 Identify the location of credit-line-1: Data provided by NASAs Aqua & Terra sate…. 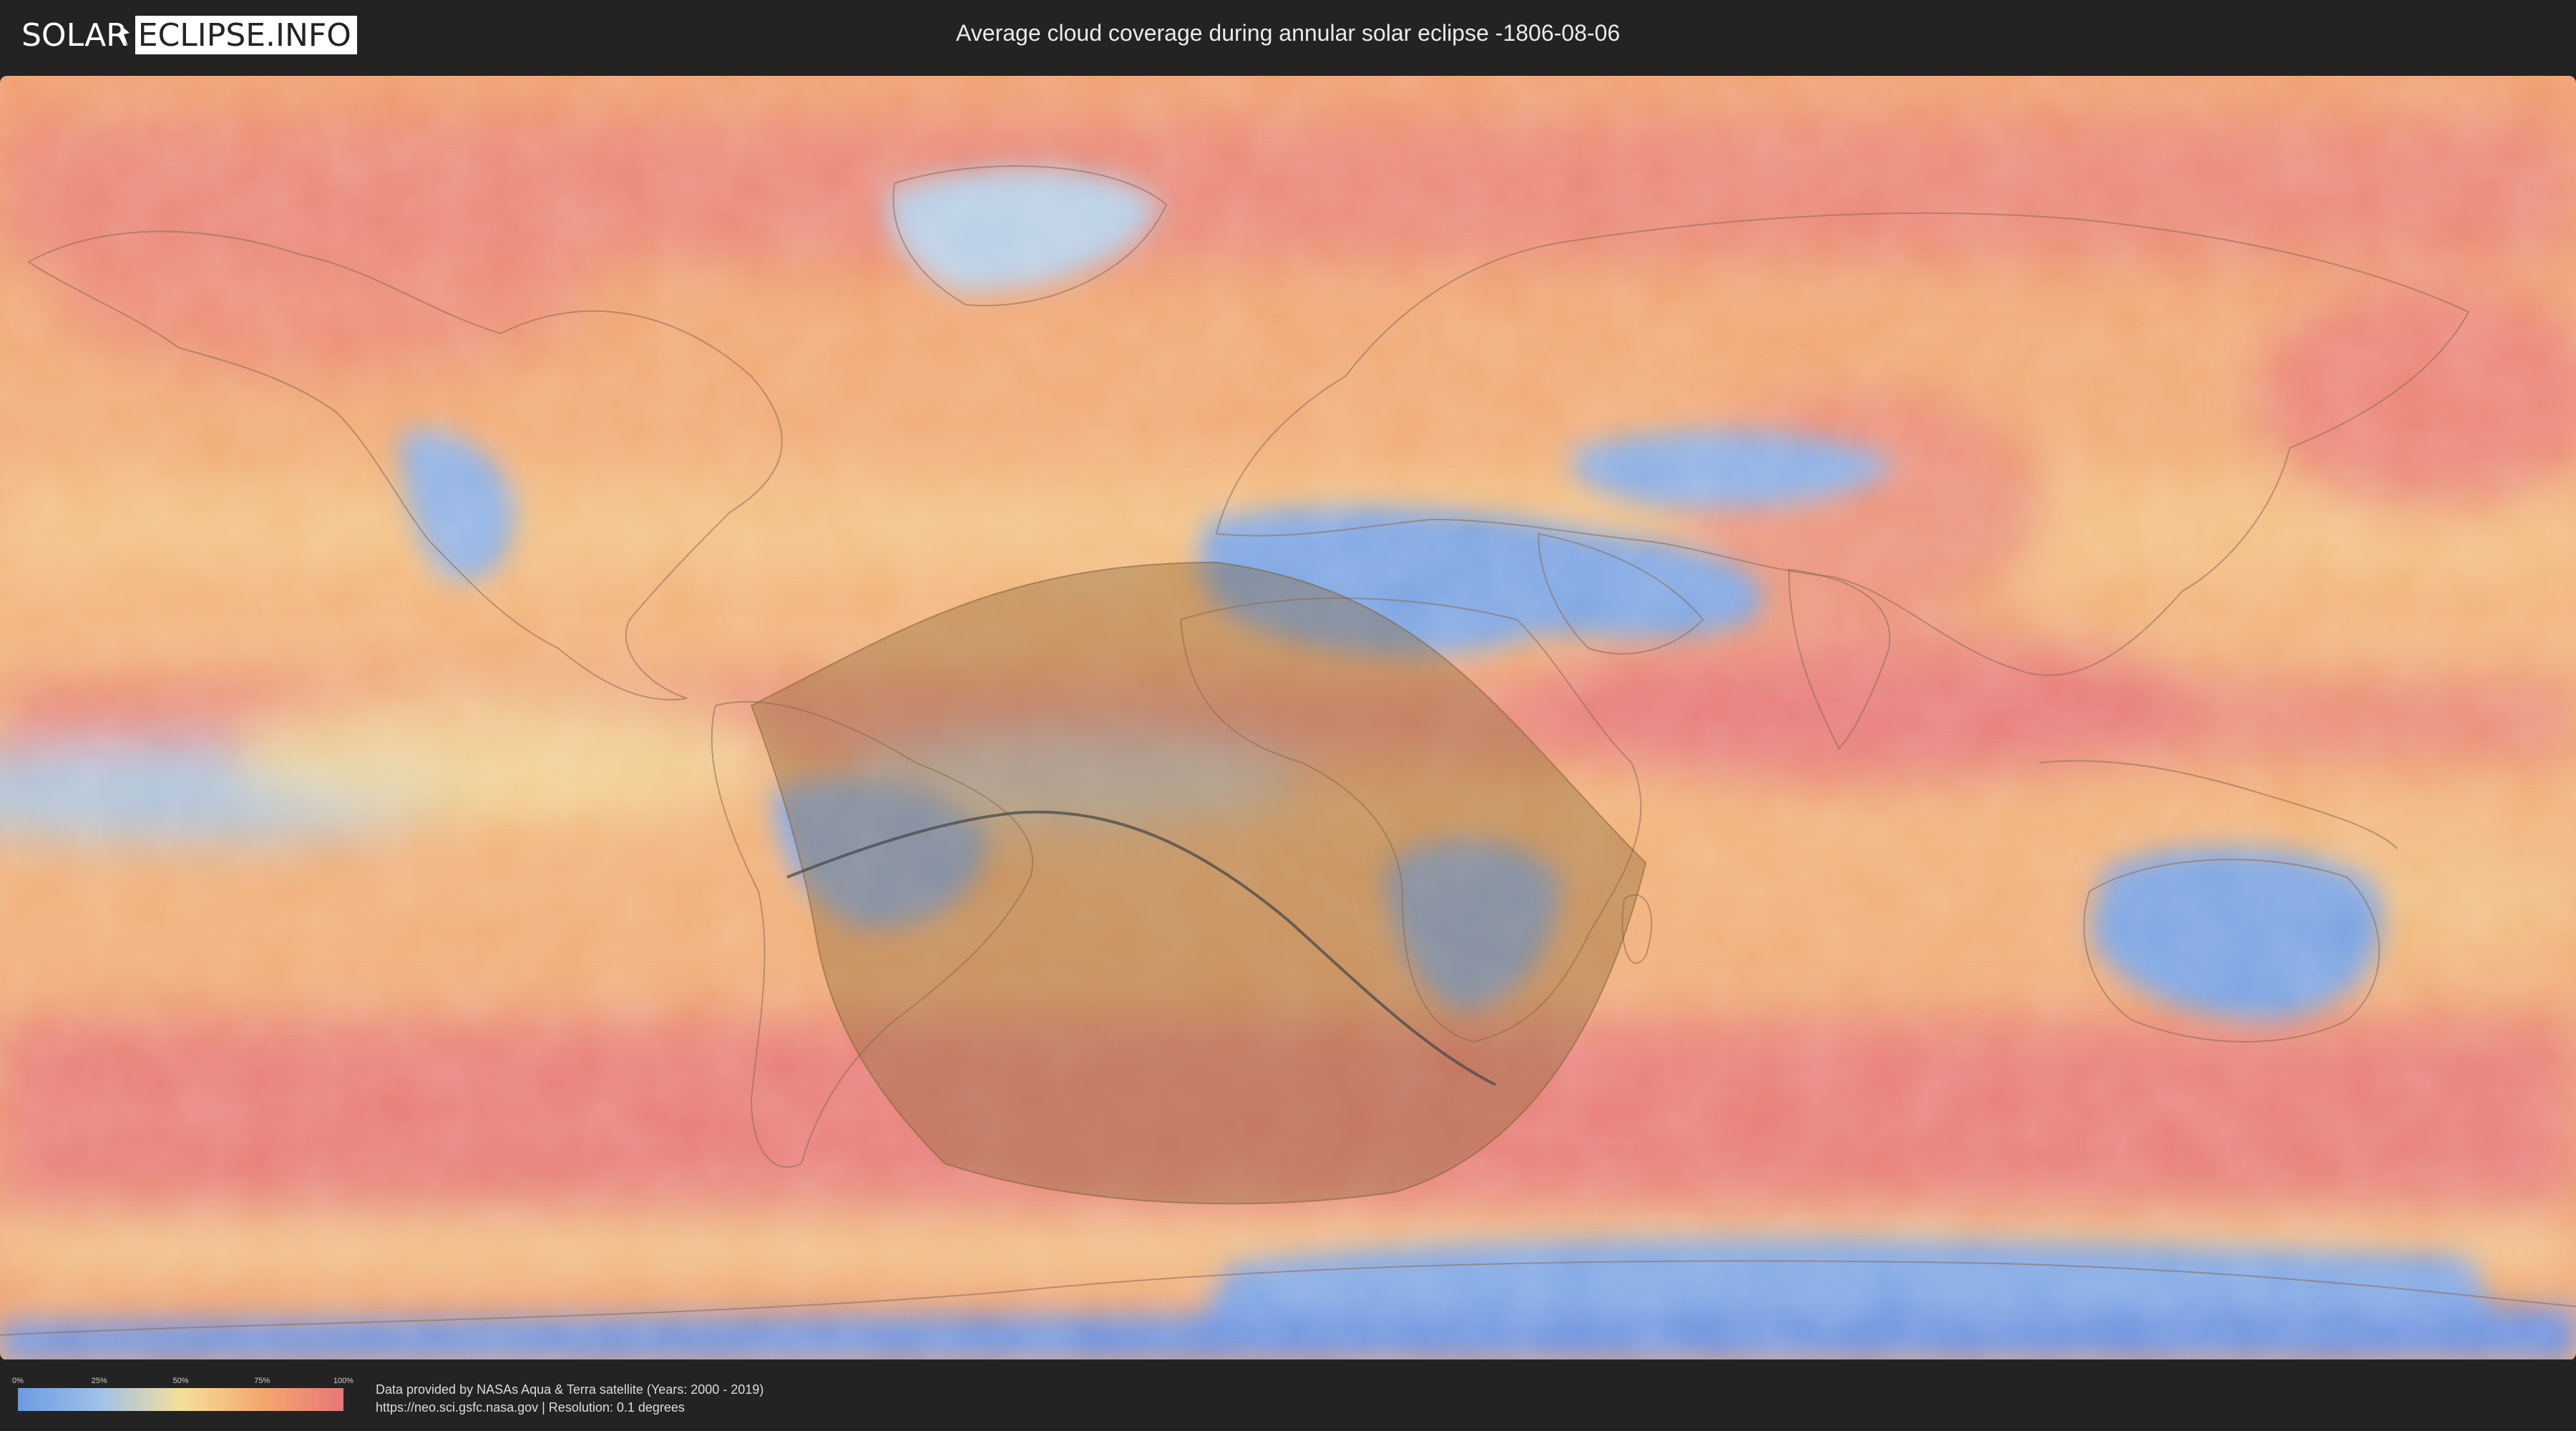
(570, 1389).